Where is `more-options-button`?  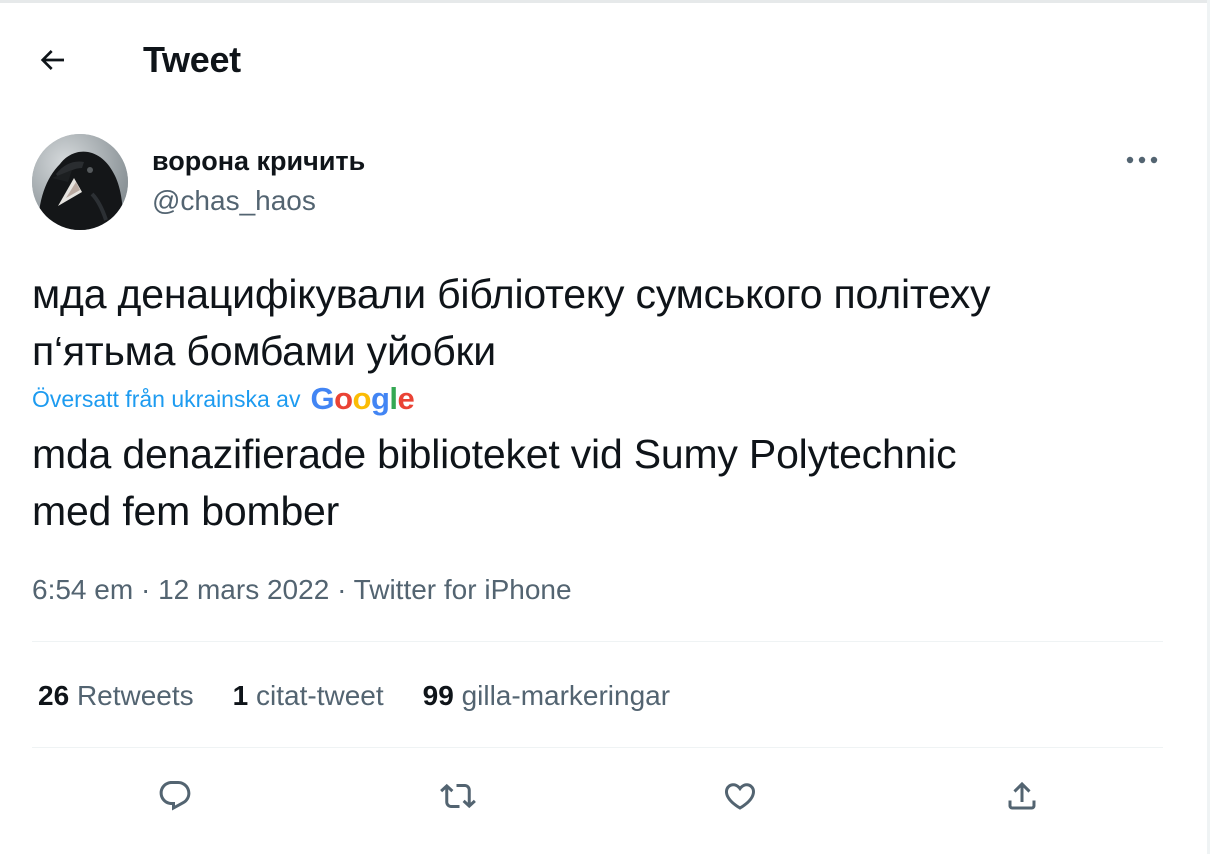
more-options-button is located at coordinates (1142, 160).